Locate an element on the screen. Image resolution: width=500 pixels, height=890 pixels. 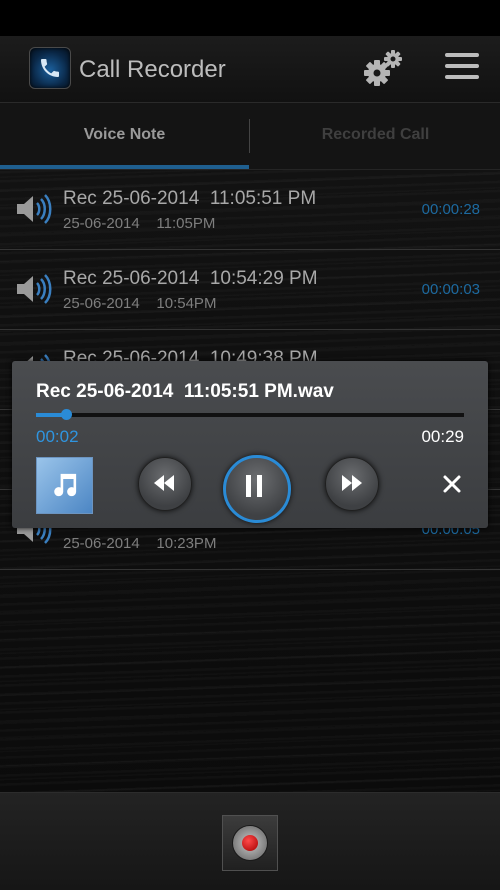
fast-forward-button is located at coordinates (352, 484).